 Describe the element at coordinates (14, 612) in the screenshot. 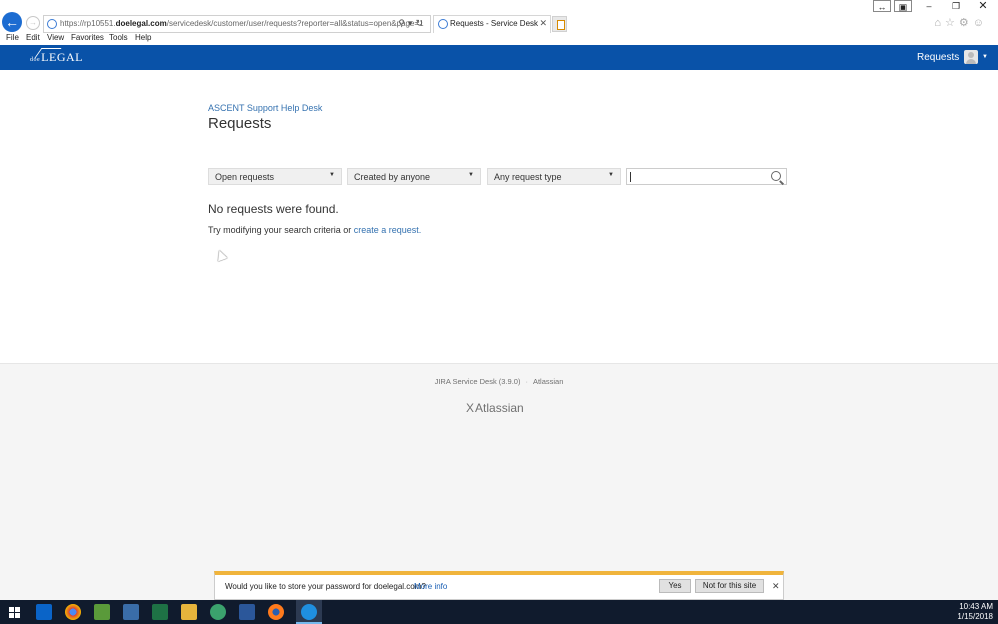

I see `windows-start-icon` at that location.